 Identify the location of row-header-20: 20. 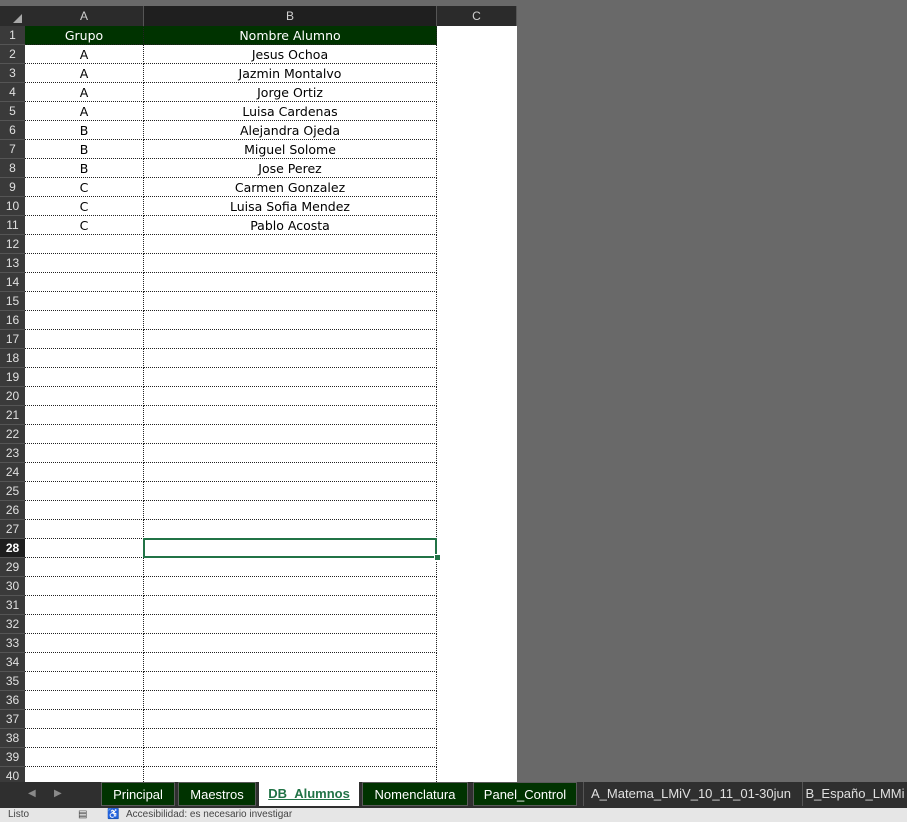
(12, 396).